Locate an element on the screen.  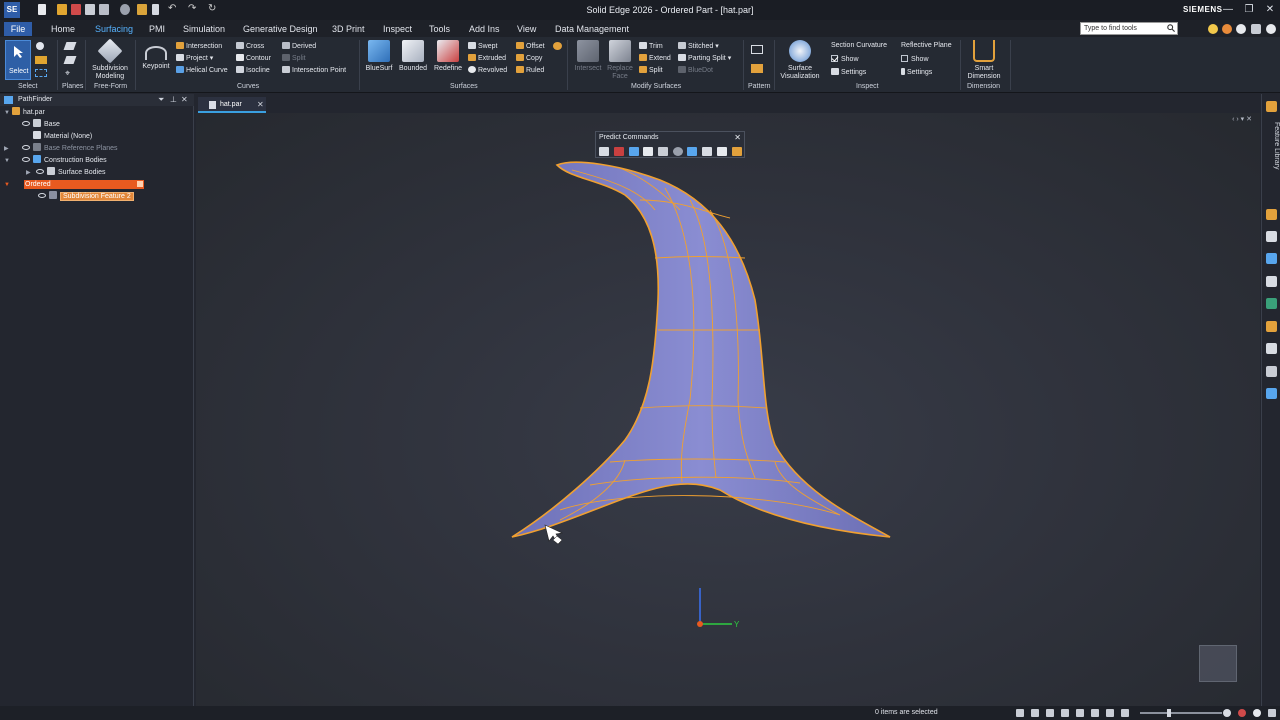
select-box-icon is located at coordinates (41, 73).